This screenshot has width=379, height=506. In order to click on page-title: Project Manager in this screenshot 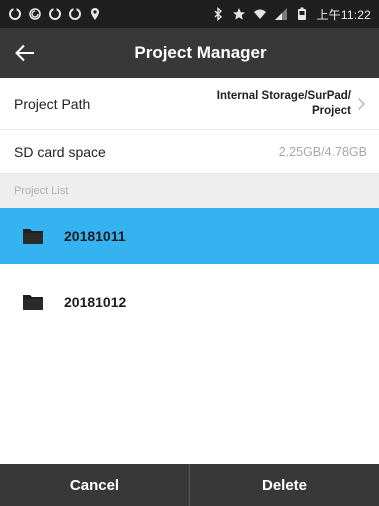, I will do `click(200, 52)`.